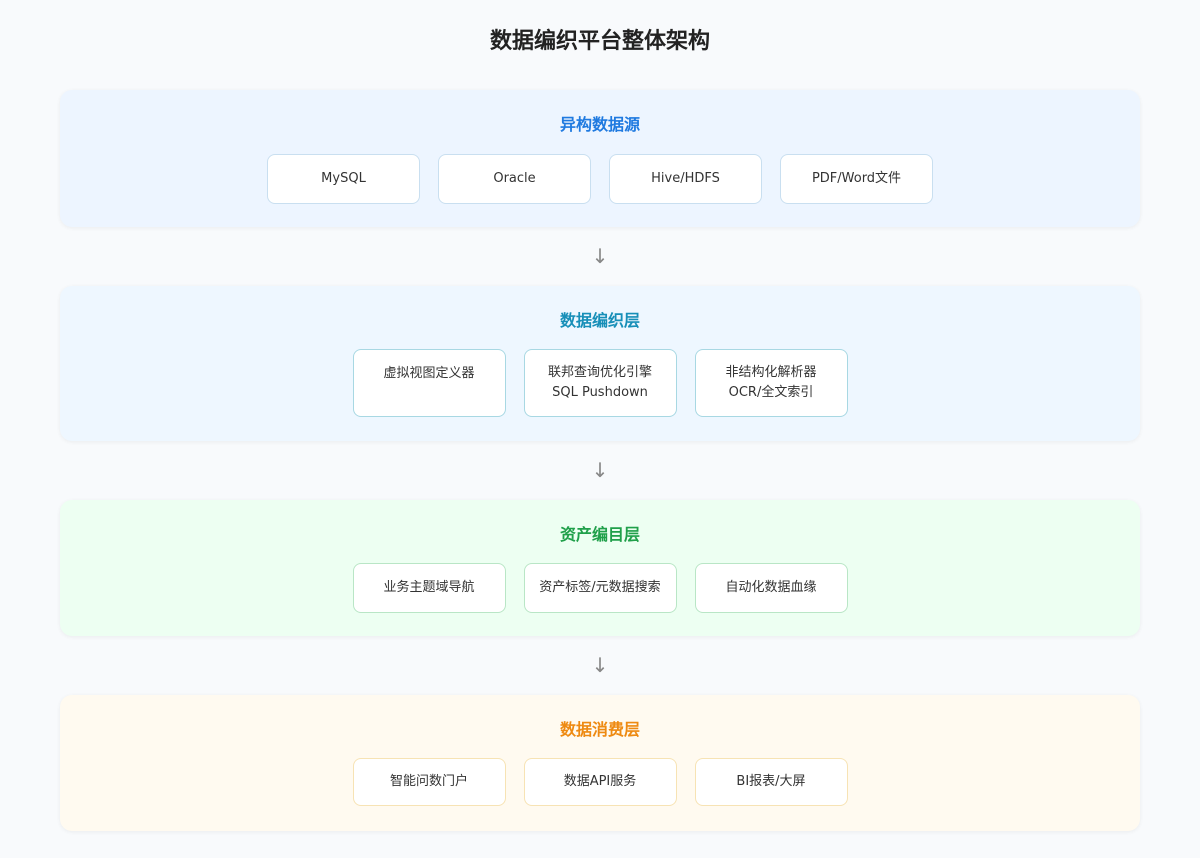 This screenshot has width=1200, height=858. What do you see at coordinates (599, 372) in the screenshot?
I see `component-label: 联邦查询优化引擎` at bounding box center [599, 372].